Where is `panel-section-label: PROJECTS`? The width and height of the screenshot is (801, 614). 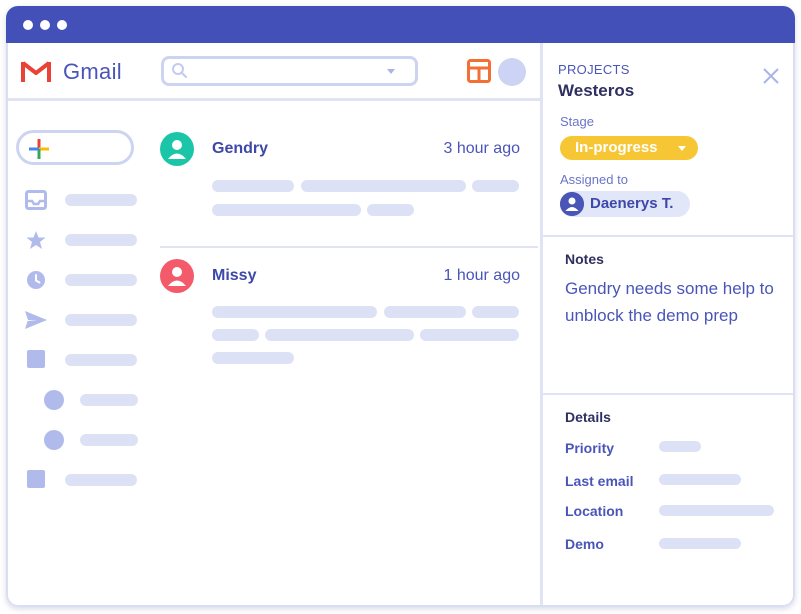
panel-section-label: PROJECTS is located at coordinates (594, 69).